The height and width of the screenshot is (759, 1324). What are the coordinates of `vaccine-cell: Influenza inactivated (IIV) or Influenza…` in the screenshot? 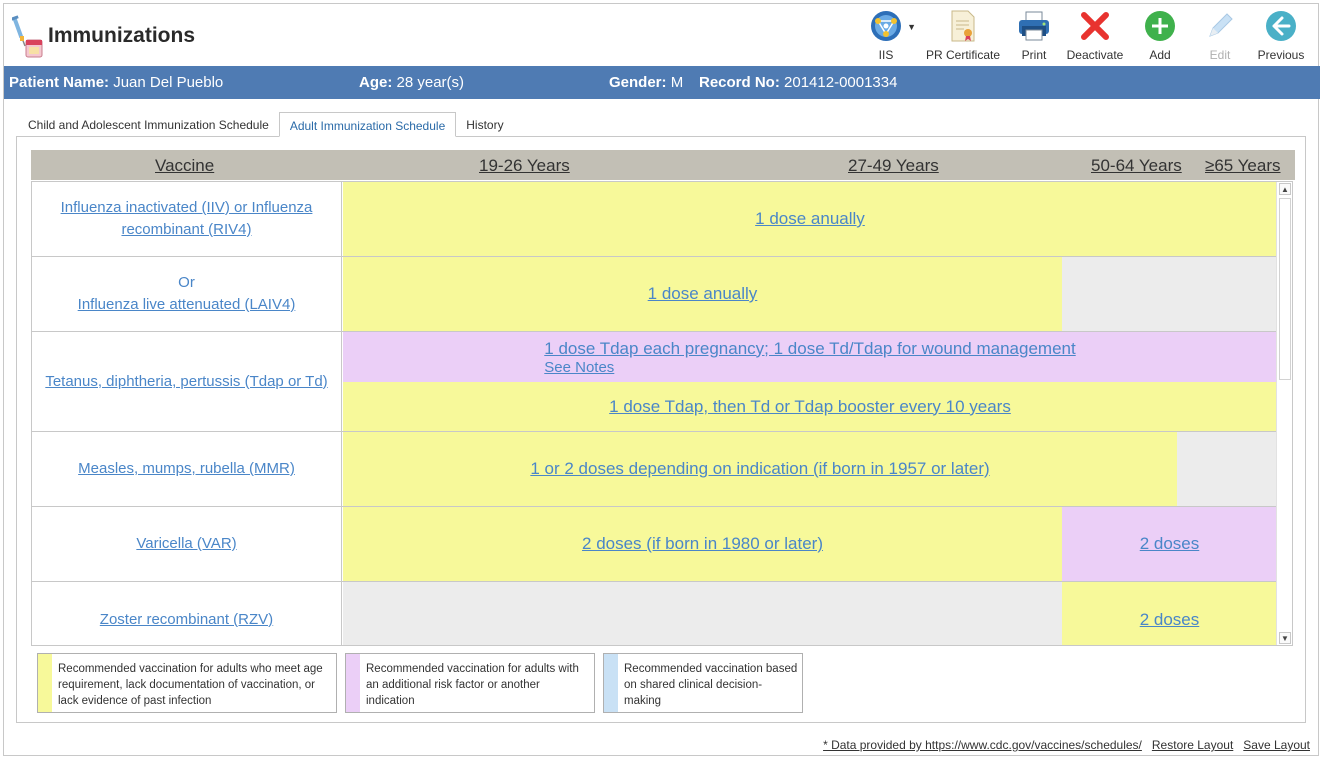 It's located at (187, 219).